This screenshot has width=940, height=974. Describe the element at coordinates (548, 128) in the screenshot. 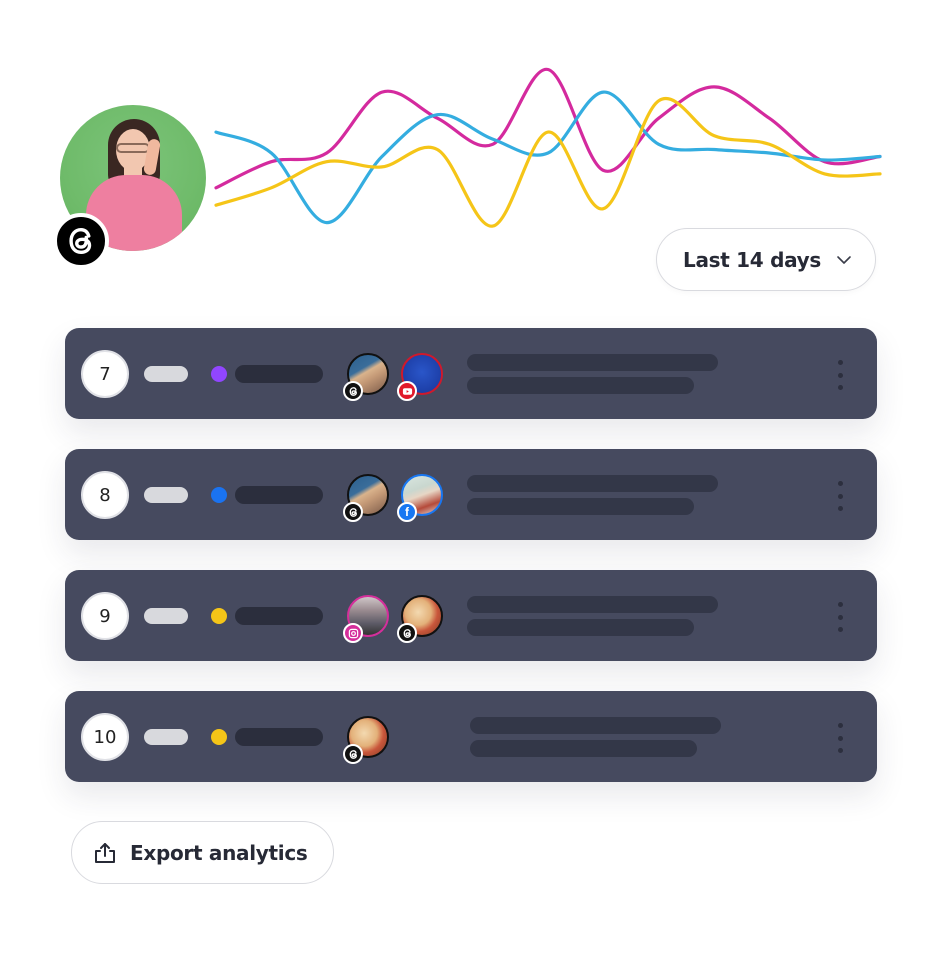

I see `series-line-magenta` at that location.